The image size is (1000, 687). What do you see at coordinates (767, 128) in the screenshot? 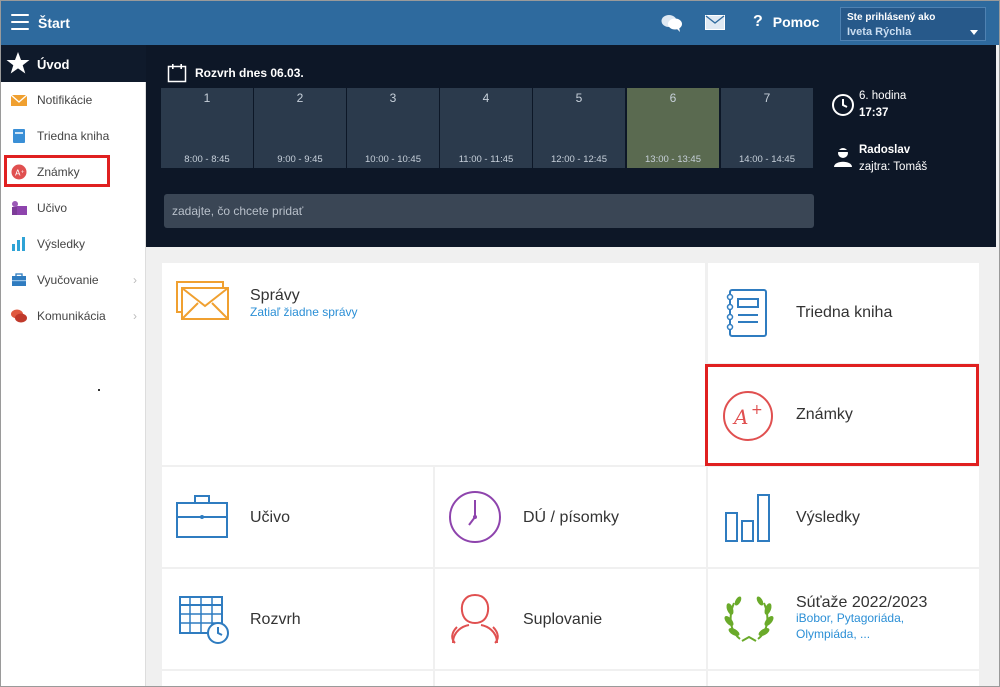
I see `schedule-slot-7: 7 14:00 - 14:45` at bounding box center [767, 128].